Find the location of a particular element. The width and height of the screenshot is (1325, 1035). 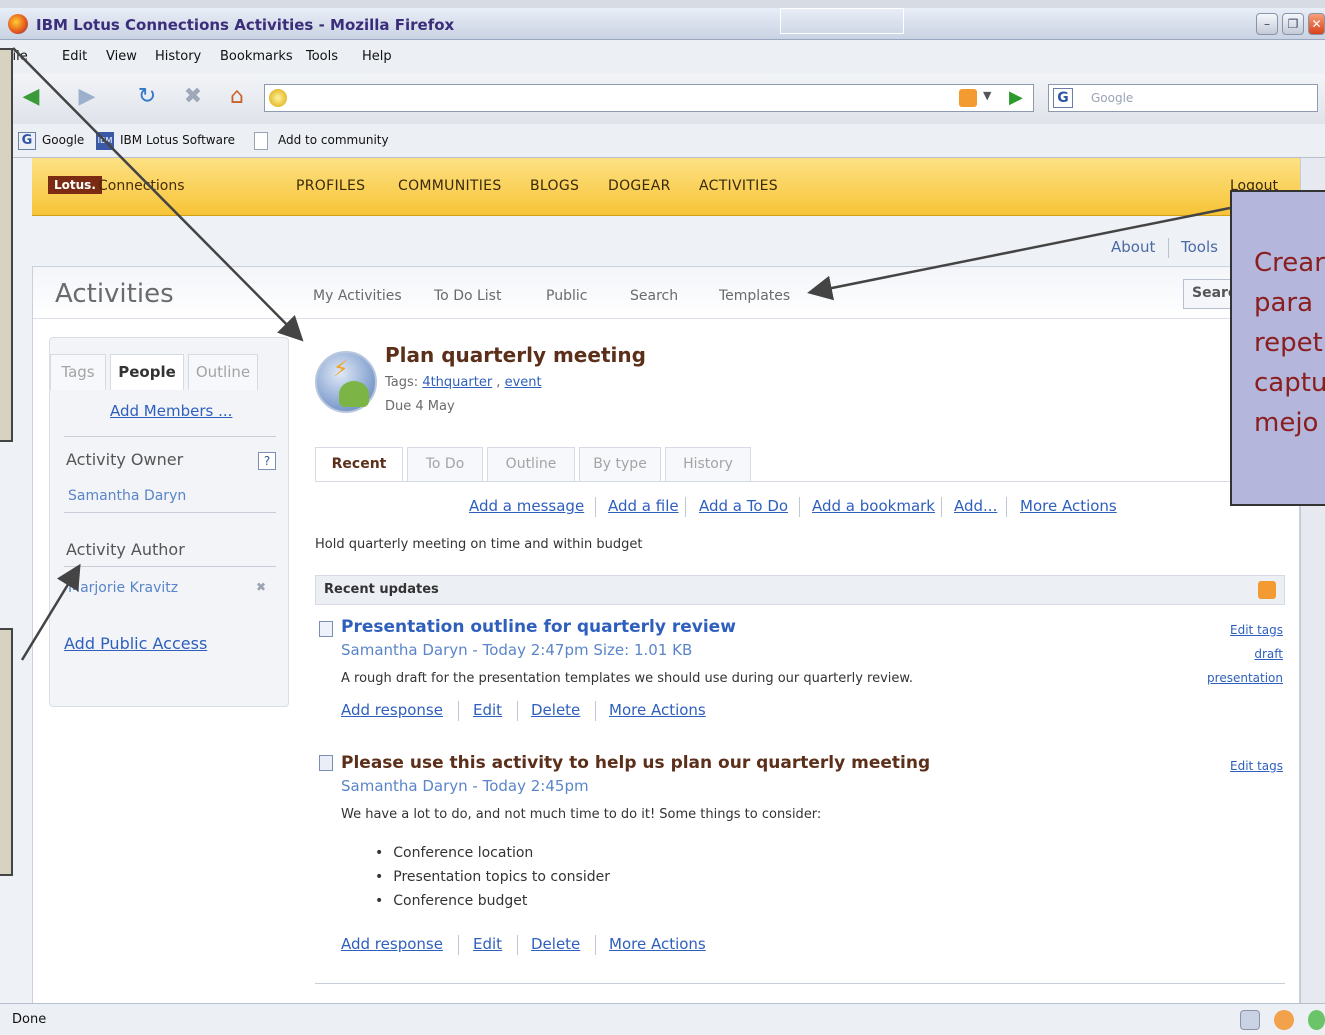

author-name-link: Marjorie Kravitz is located at coordinates (123, 588).